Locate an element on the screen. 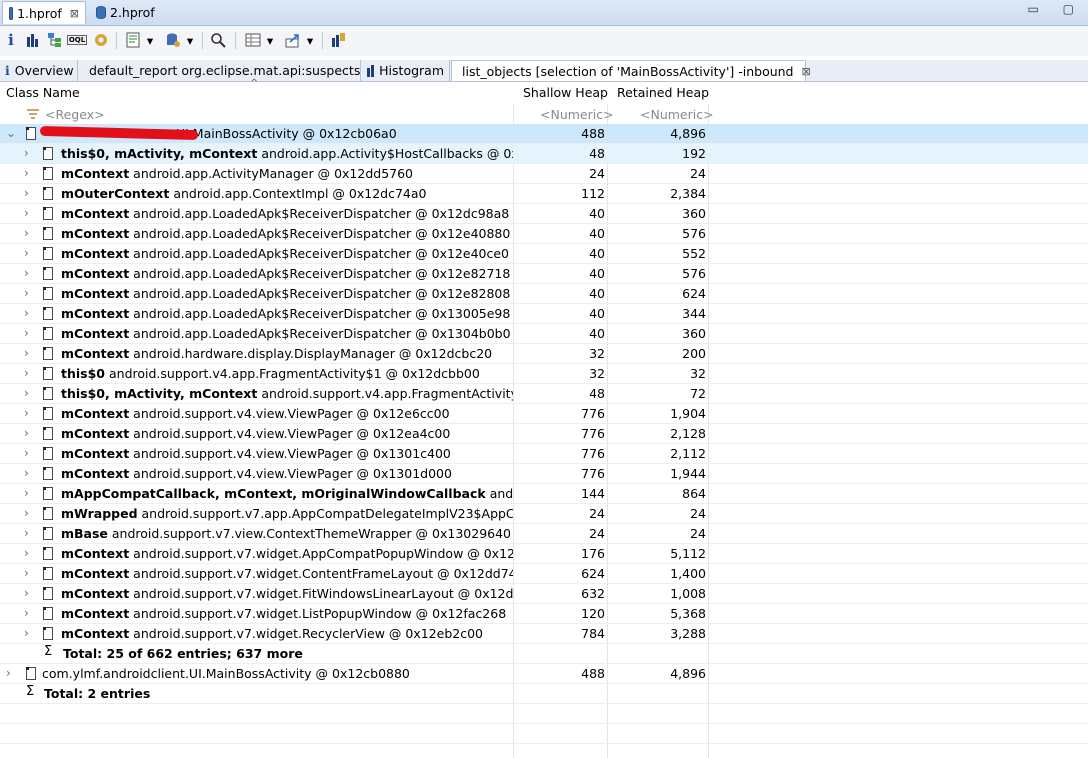 The height and width of the screenshot is (758, 1088). dominator-tree-icon is located at coordinates (54, 40).